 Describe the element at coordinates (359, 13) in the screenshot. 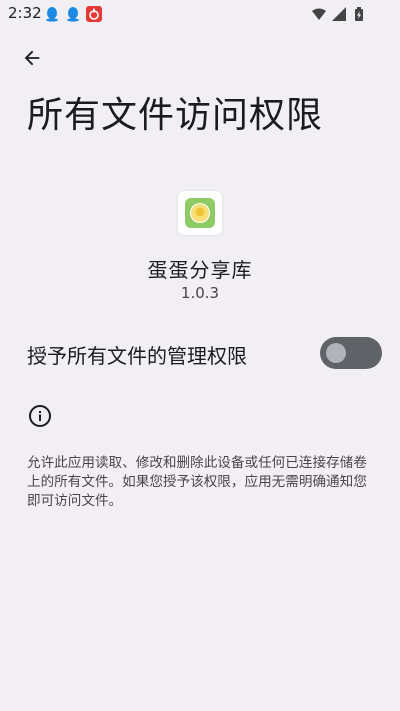

I see `battery-icon` at that location.